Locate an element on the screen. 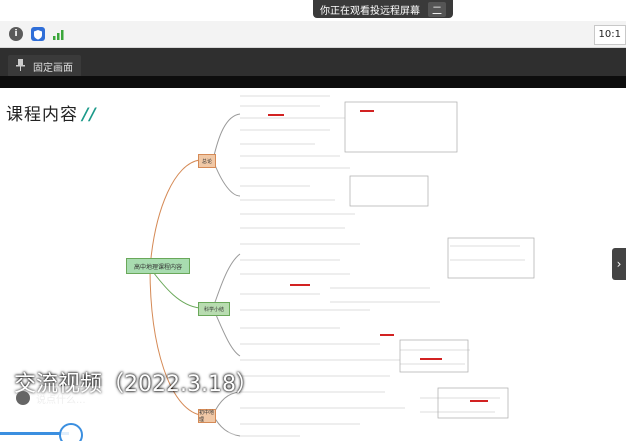 Image resolution: width=626 pixels, height=441 pixels. slide-top-band is located at coordinates (313, 82).